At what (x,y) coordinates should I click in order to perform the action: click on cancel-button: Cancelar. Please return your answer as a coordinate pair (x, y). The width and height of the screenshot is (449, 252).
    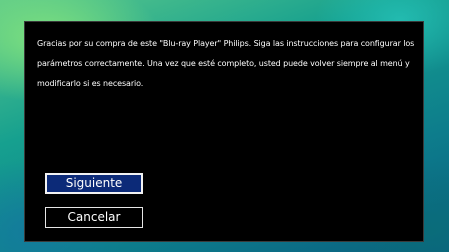
    Looking at the image, I should click on (94, 217).